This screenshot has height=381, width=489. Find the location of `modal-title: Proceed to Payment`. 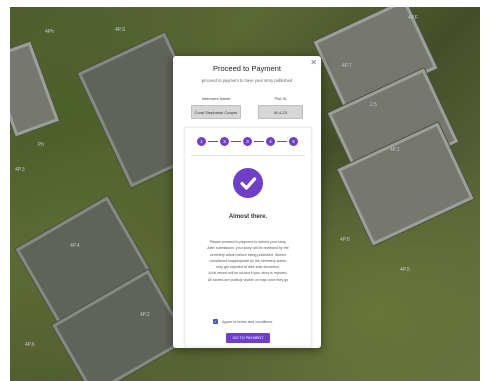

modal-title: Proceed to Payment is located at coordinates (247, 68).